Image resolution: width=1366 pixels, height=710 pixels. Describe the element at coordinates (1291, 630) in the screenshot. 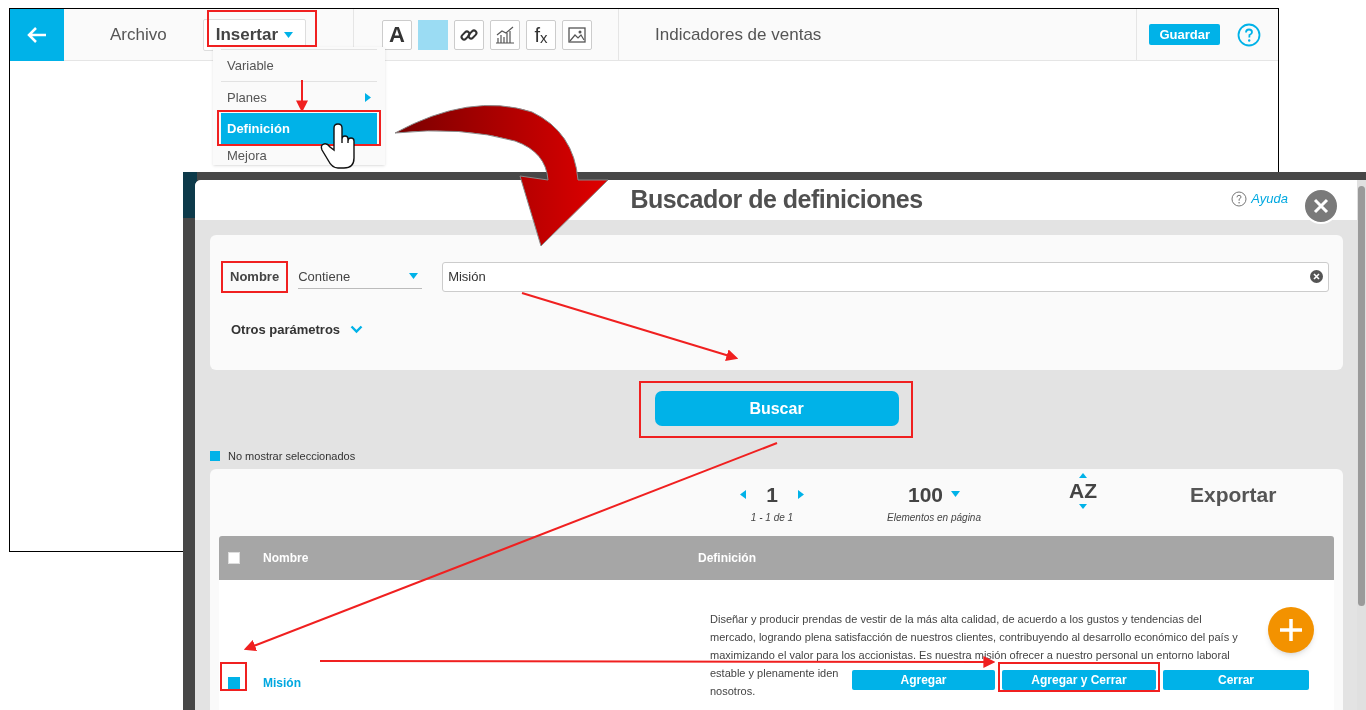

I see `plus-icon` at that location.